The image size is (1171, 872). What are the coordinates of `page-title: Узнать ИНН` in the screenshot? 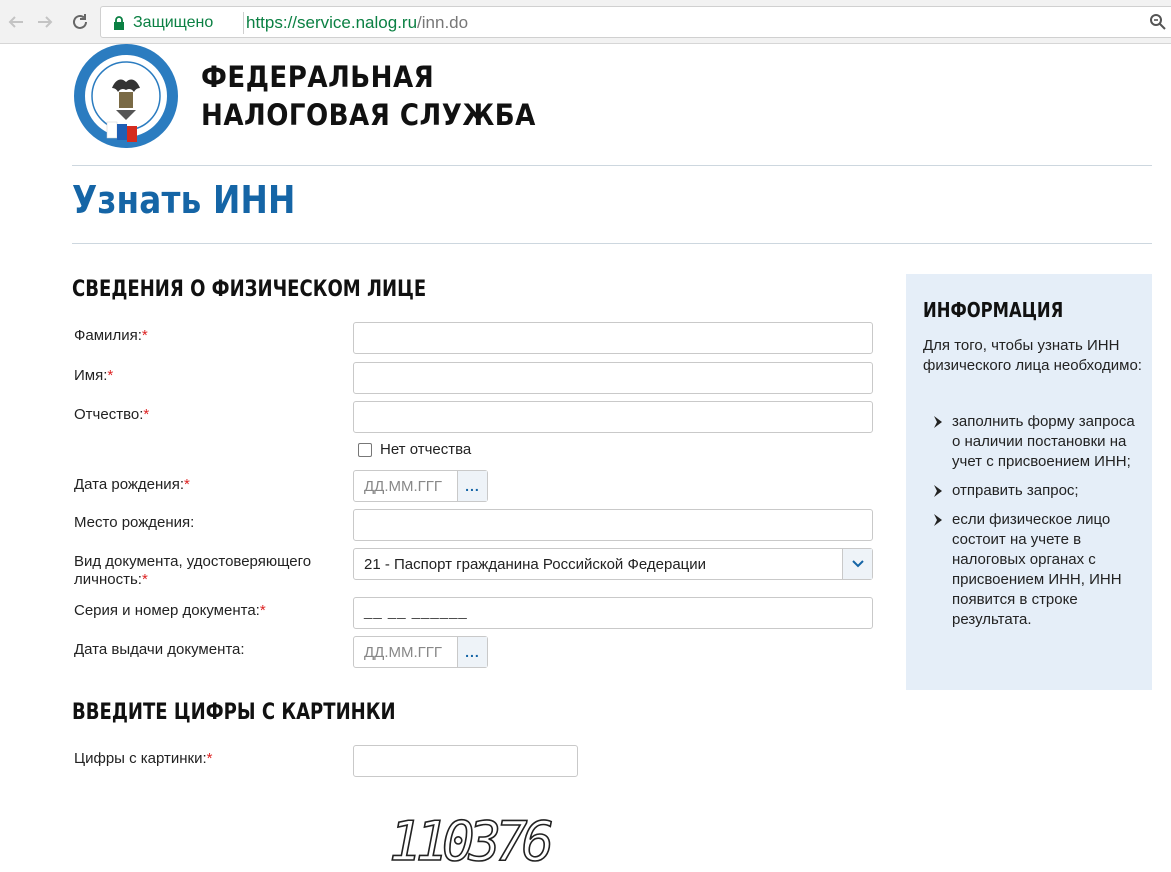 It's located at (184, 200).